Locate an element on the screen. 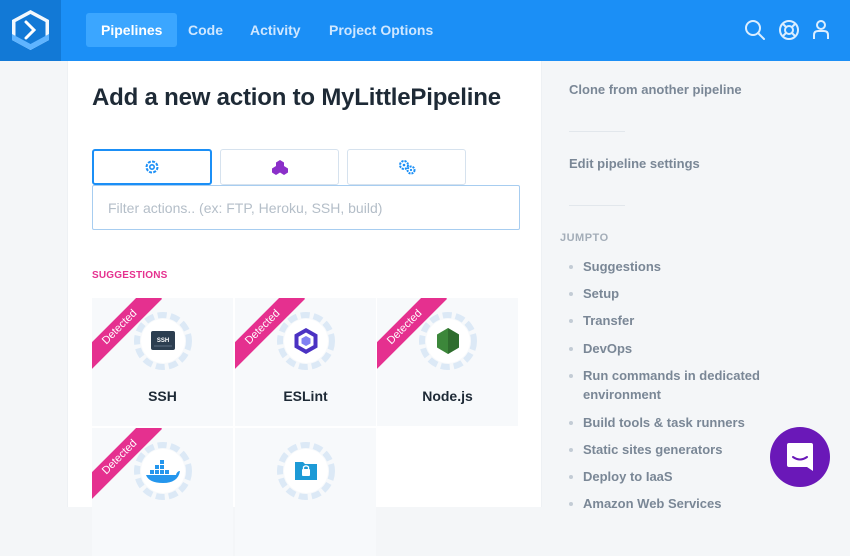 This screenshot has height=556, width=850. user-icon is located at coordinates (821, 30).